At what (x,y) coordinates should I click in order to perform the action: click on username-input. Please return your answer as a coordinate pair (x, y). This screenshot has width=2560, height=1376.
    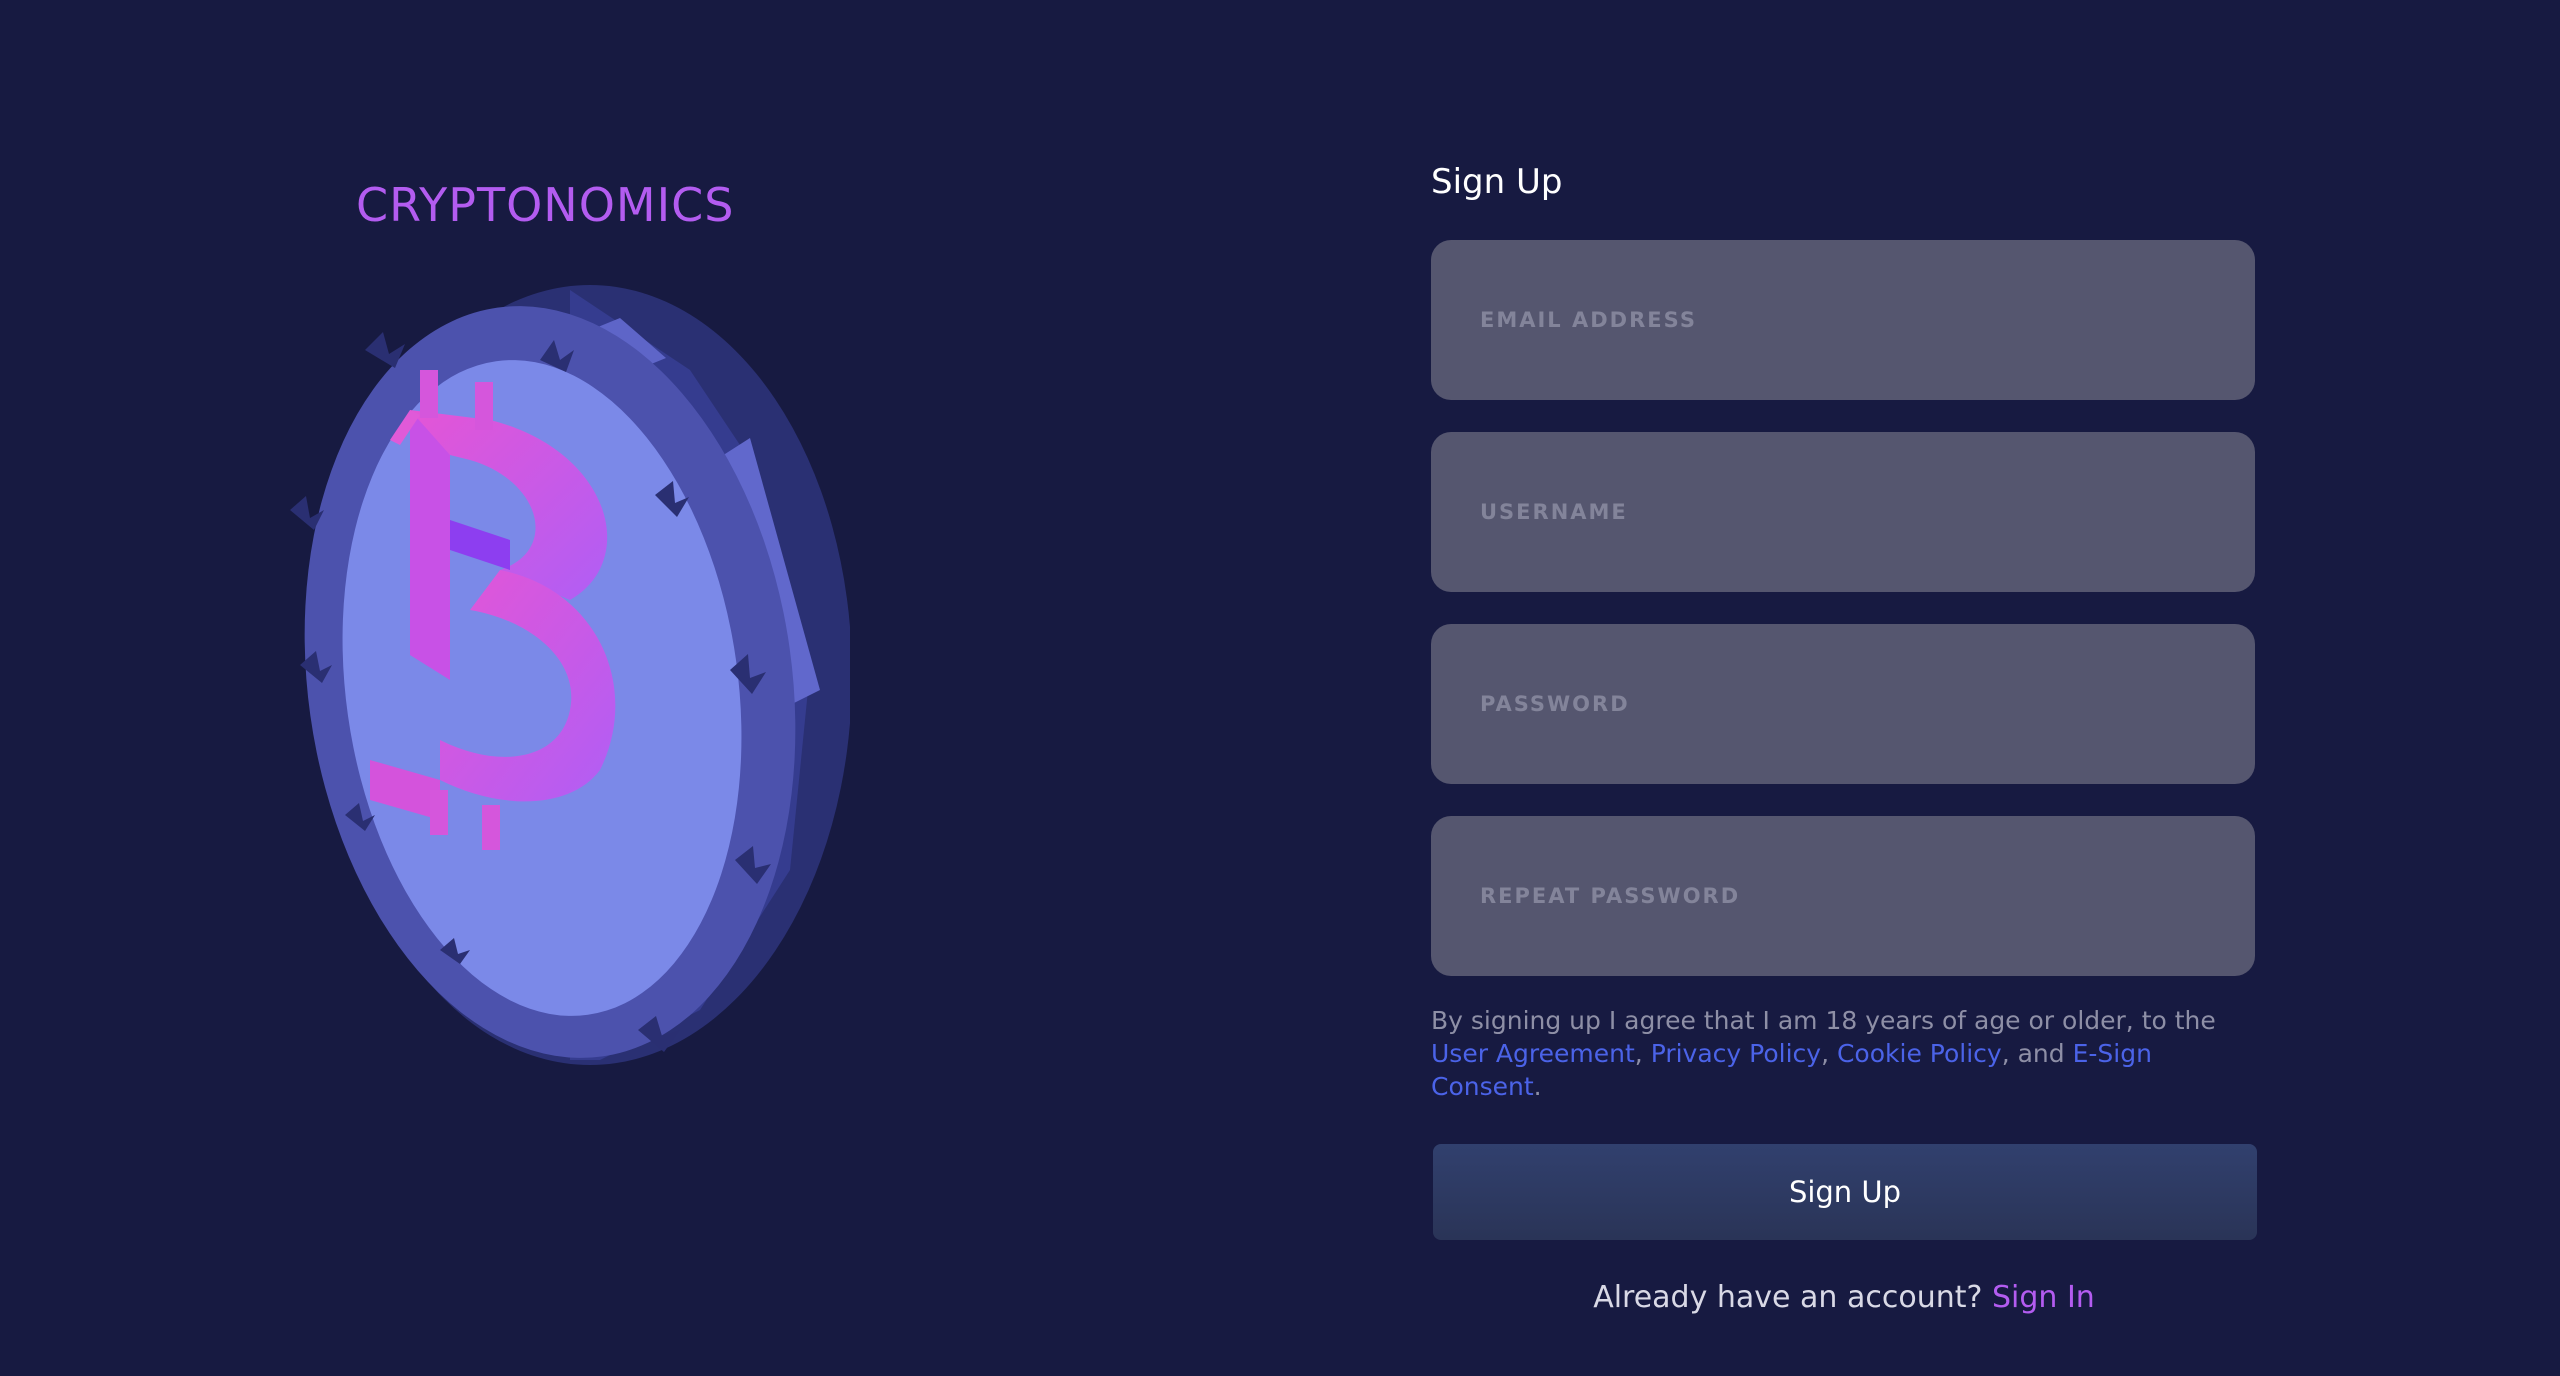
    Looking at the image, I should click on (1843, 512).